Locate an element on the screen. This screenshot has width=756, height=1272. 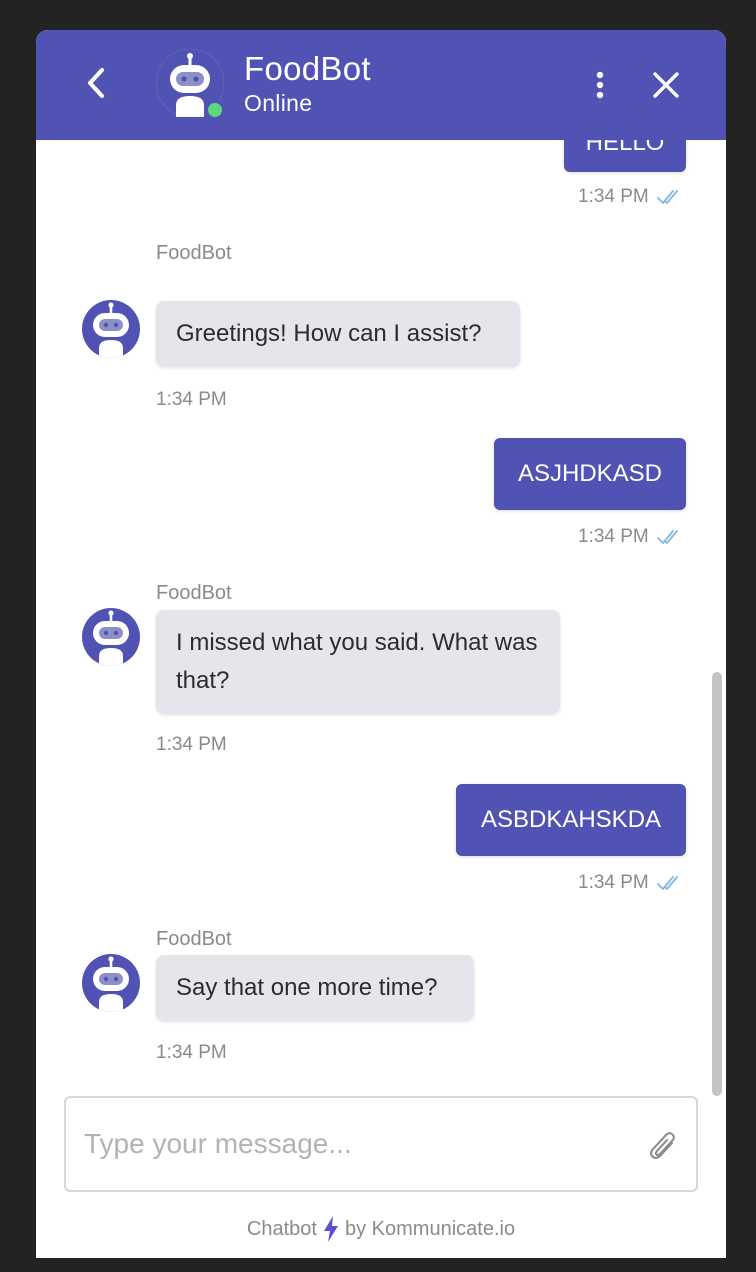
bot-message-bubble: I missed what you said. What was that? is located at coordinates (358, 662).